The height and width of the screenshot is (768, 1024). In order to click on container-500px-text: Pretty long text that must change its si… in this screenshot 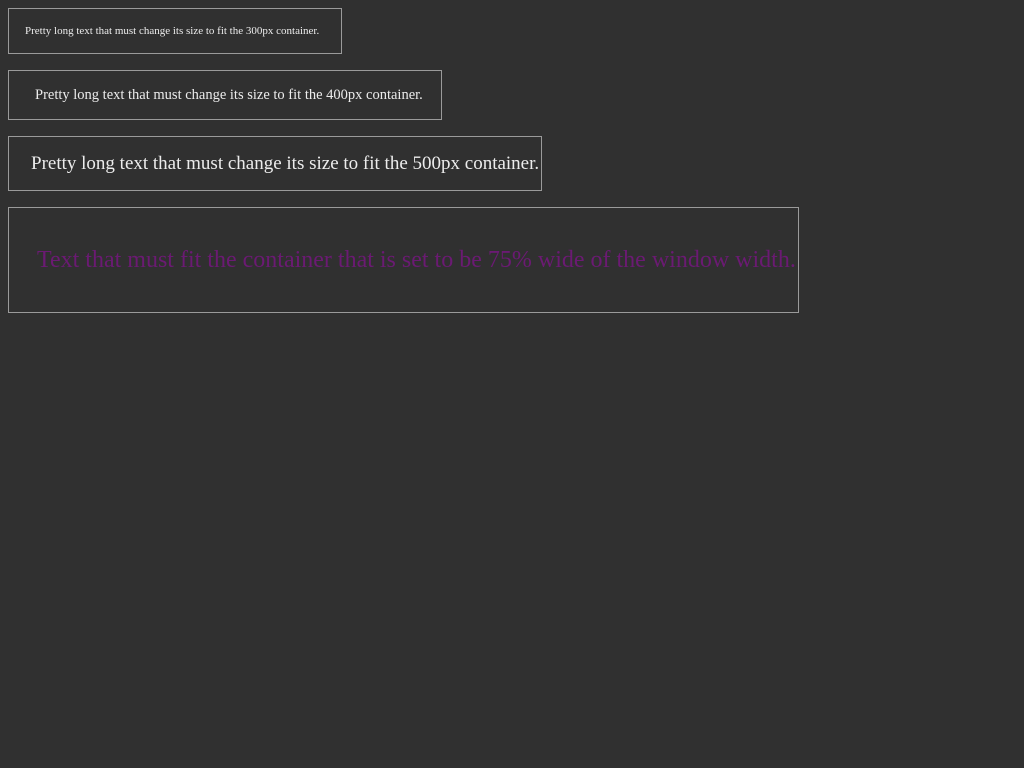, I will do `click(285, 163)`.